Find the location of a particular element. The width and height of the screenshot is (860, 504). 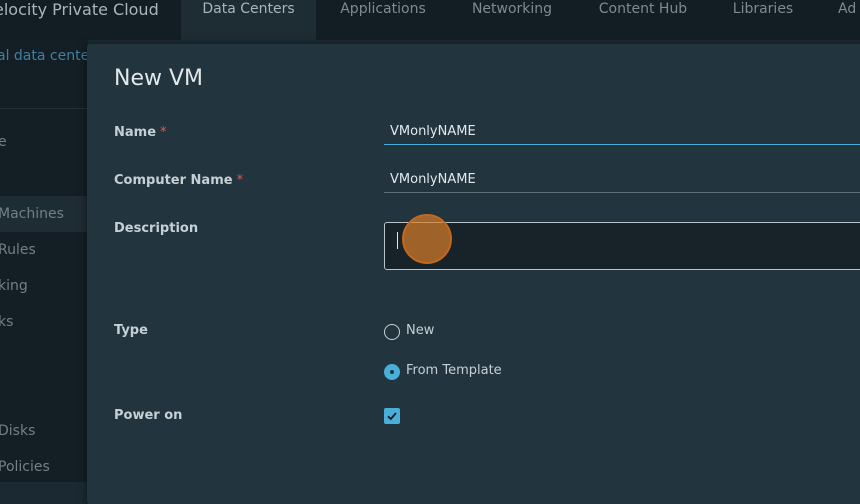

type-from-template-label: From Template is located at coordinates (454, 370).